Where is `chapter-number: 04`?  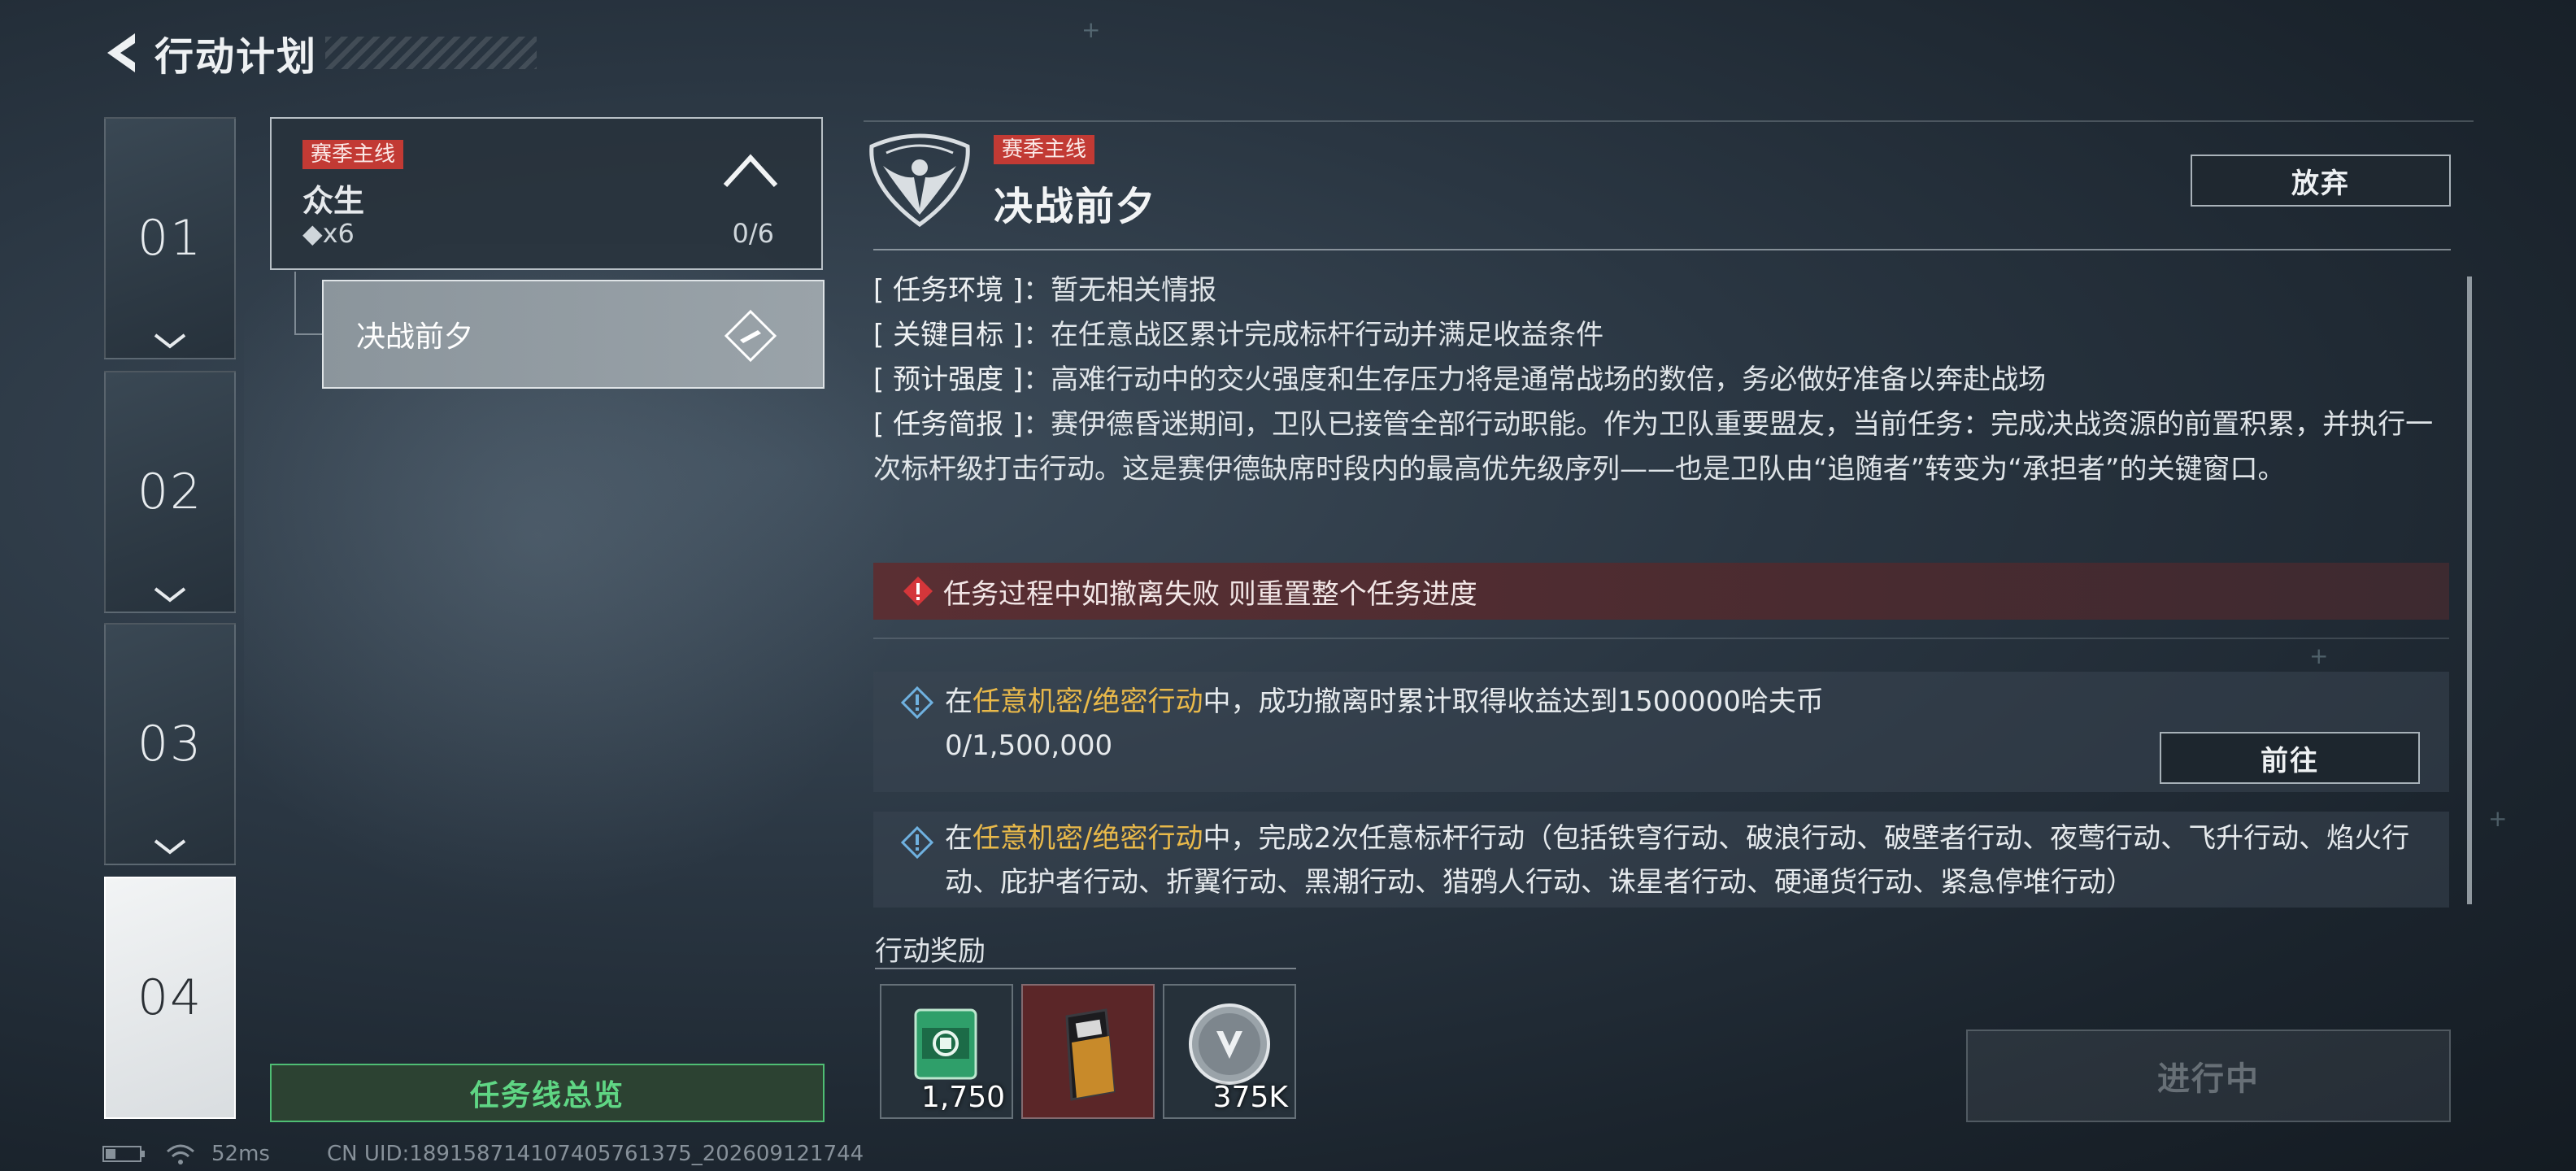 chapter-number: 04 is located at coordinates (170, 998).